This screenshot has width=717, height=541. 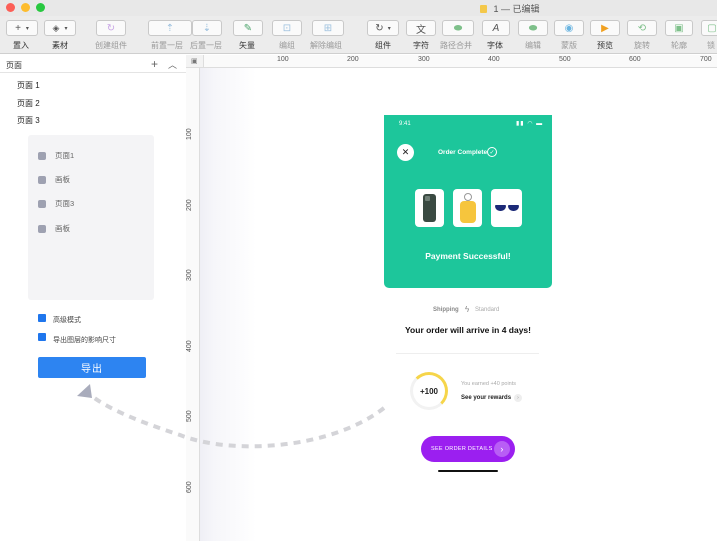 What do you see at coordinates (467, 309) in the screenshot?
I see `lightning-icon: ϟ` at bounding box center [467, 309].